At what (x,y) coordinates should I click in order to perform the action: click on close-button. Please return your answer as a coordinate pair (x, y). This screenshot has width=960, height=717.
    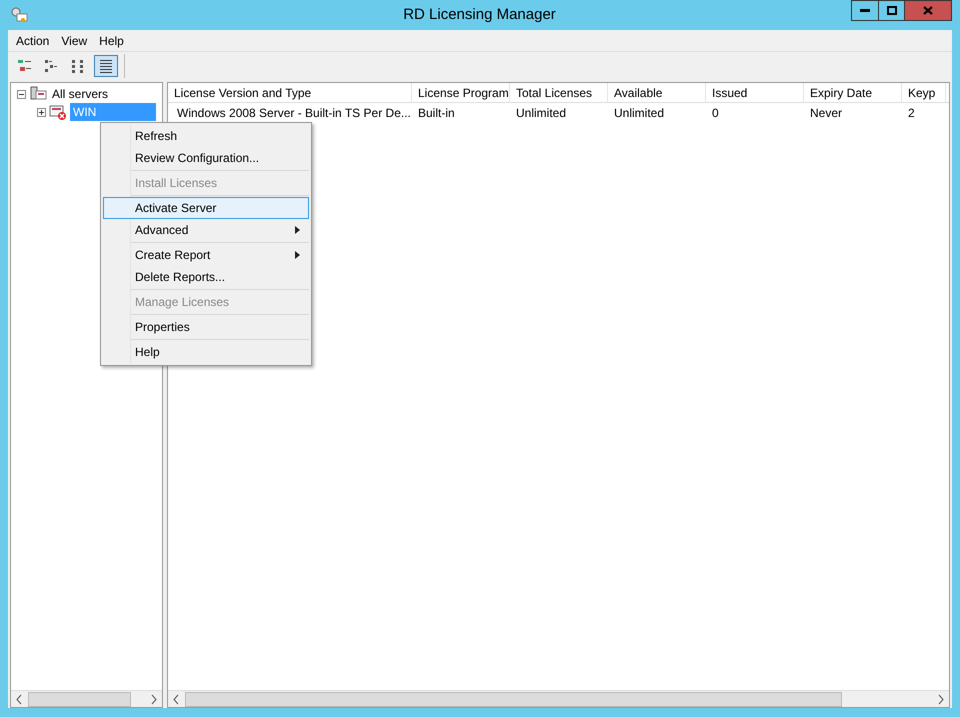
    Looking at the image, I should click on (928, 10).